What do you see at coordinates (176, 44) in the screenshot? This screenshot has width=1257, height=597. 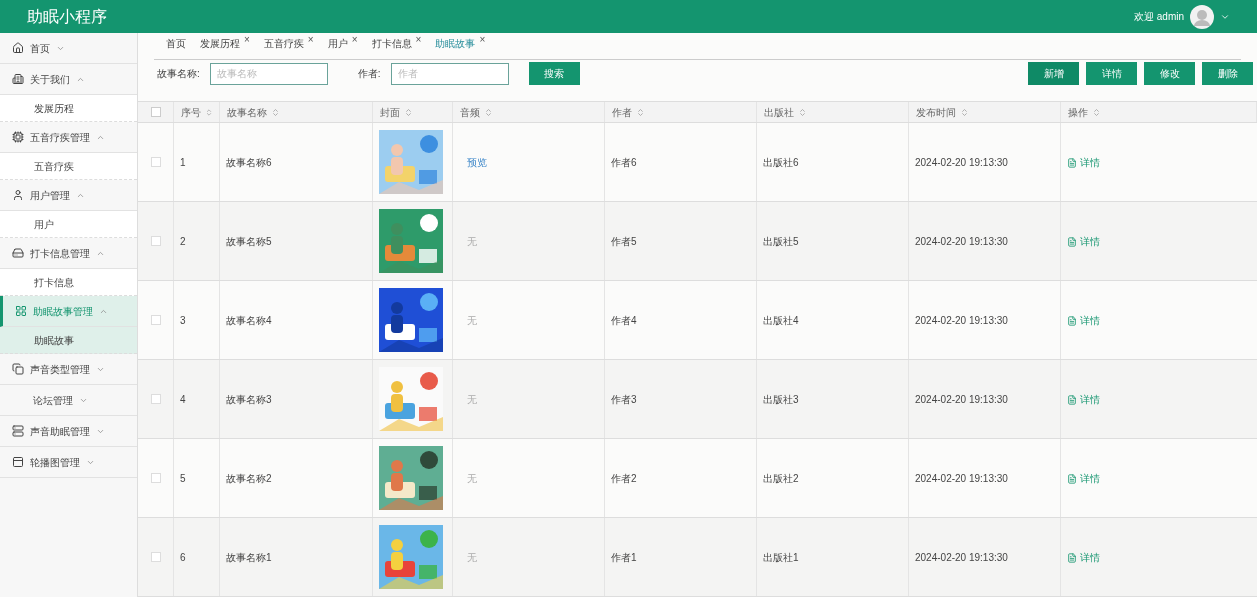 I see `tab: 首页` at bounding box center [176, 44].